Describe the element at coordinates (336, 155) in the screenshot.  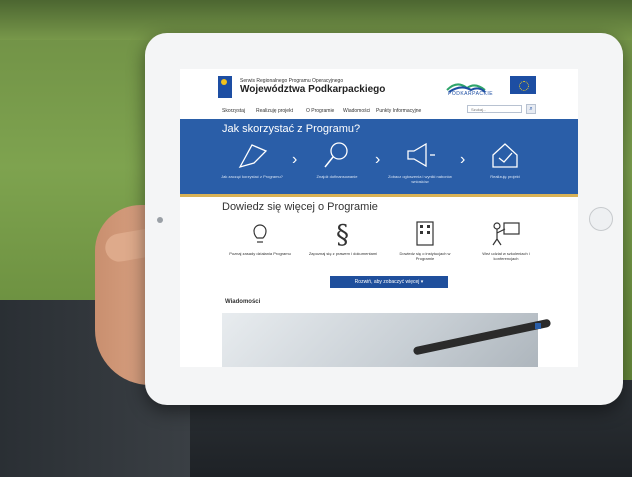
I see `magnifier-icon` at that location.